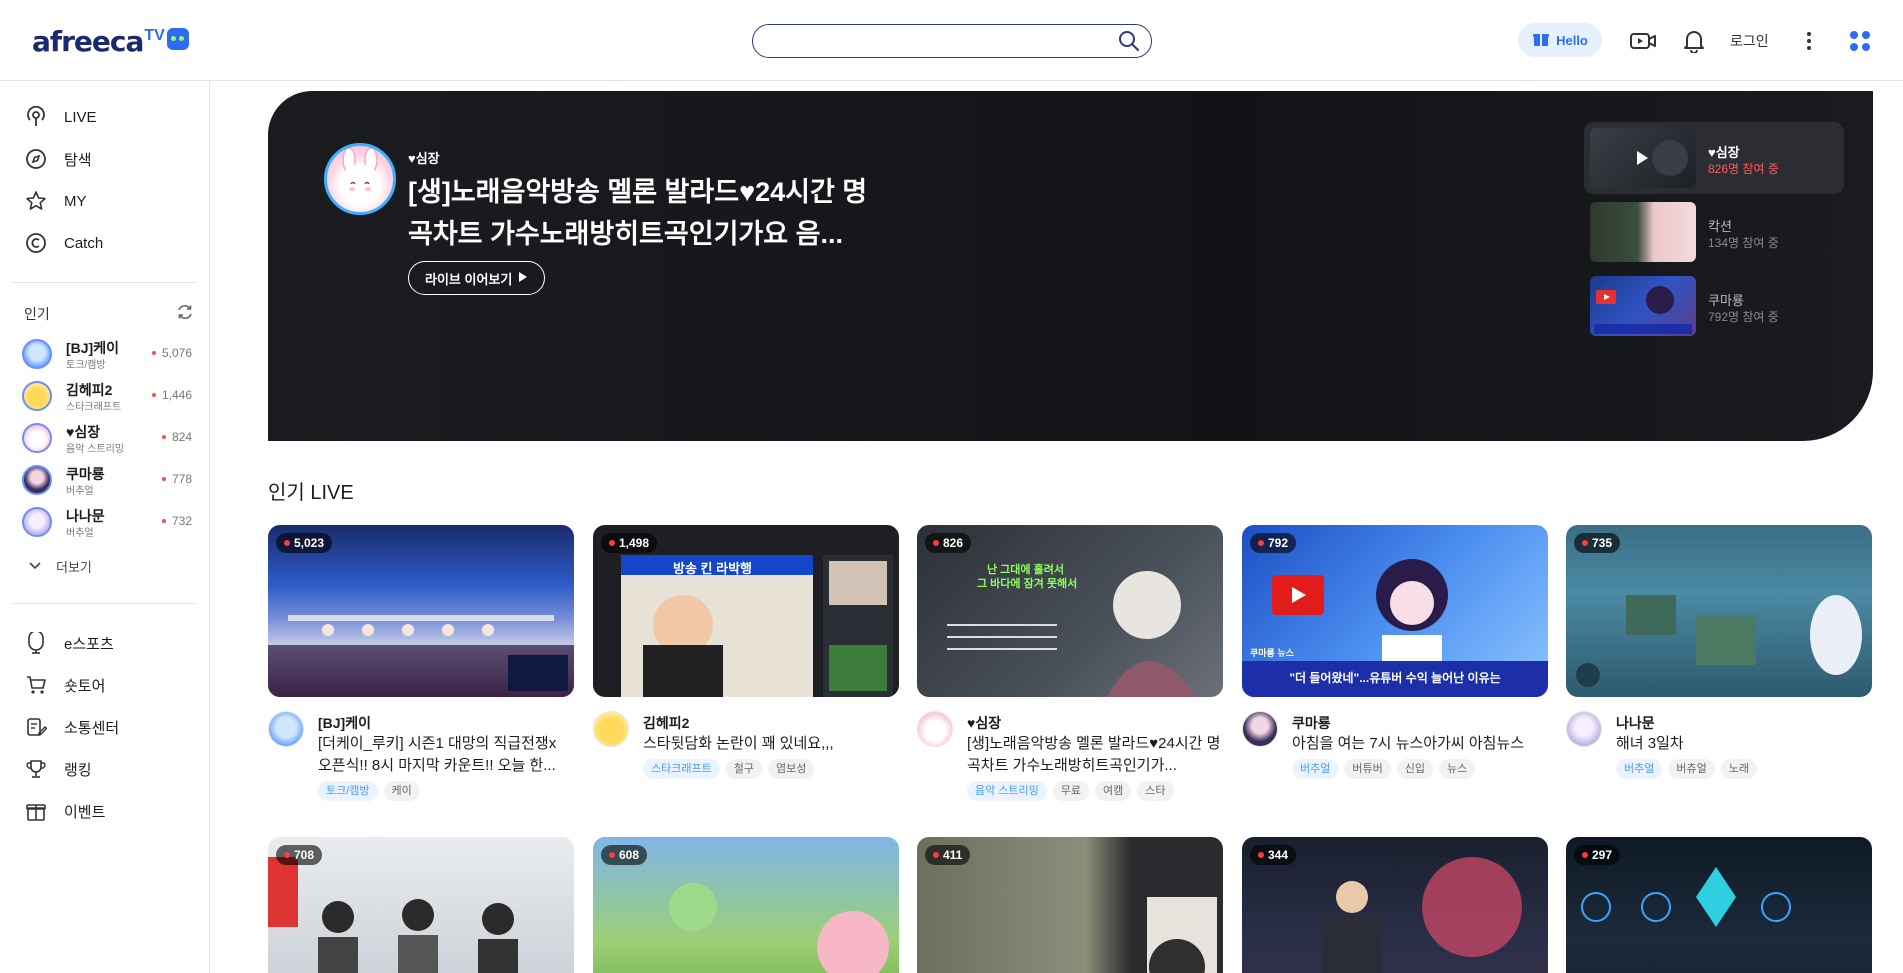 The width and height of the screenshot is (1903, 973). Describe the element at coordinates (60, 566) in the screenshot. I see `show-more-button: 더보기` at that location.